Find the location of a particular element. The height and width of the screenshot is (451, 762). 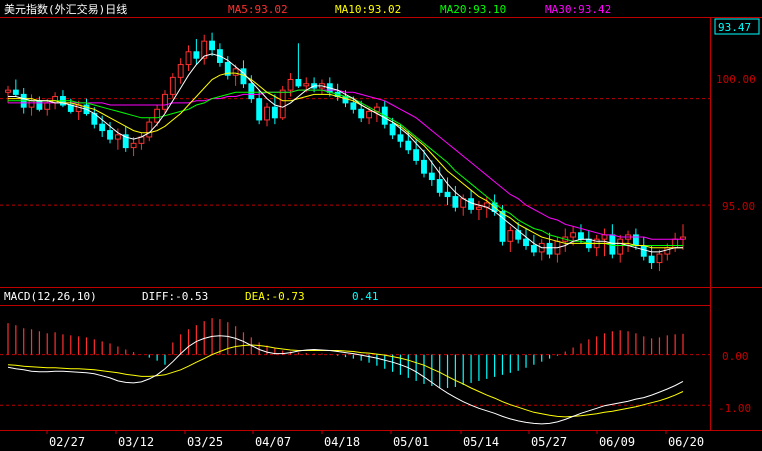

macd-title: MACD(12,26,10) is located at coordinates (50, 296).